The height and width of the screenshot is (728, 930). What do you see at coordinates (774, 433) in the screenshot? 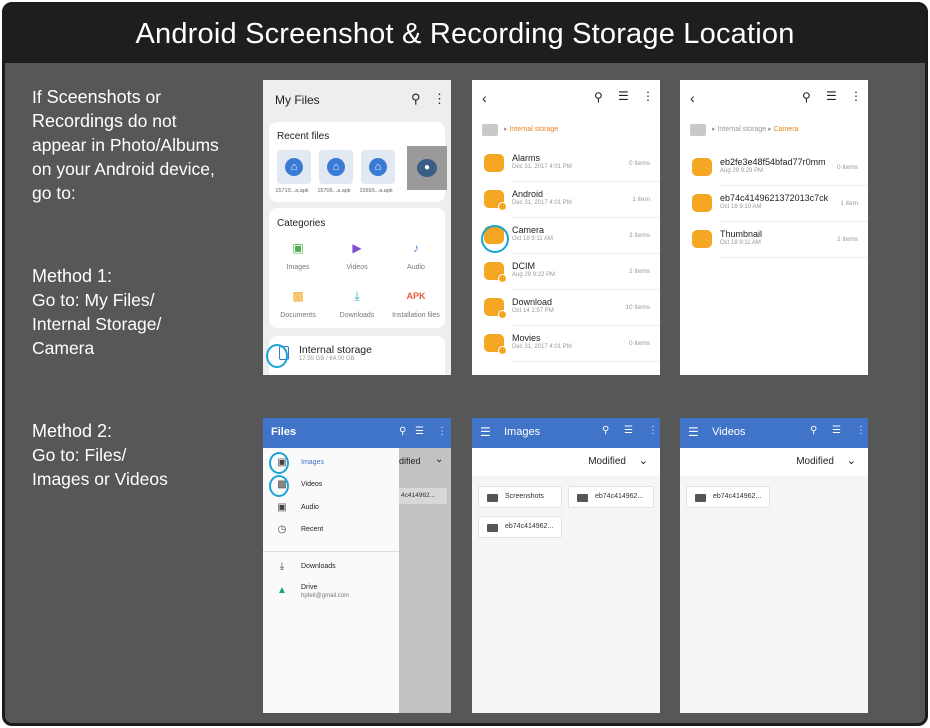
I see `videos-toolbar: ☰ Videos ⚲ ☰ ⋮` at bounding box center [774, 433].